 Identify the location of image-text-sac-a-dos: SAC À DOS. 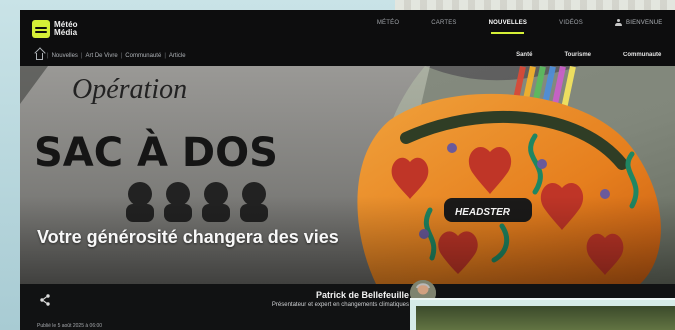
(156, 152).